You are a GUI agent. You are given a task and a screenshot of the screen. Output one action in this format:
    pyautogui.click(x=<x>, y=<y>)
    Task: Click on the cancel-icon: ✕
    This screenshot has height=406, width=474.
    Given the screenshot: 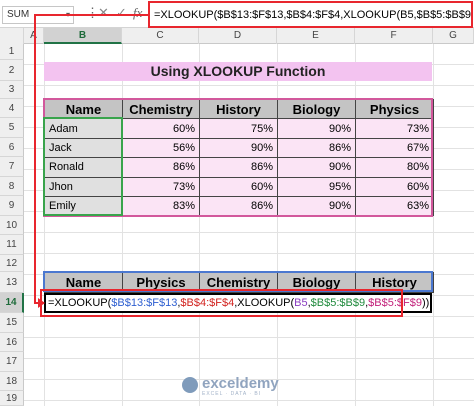 What is the action you would take?
    pyautogui.click(x=103, y=13)
    